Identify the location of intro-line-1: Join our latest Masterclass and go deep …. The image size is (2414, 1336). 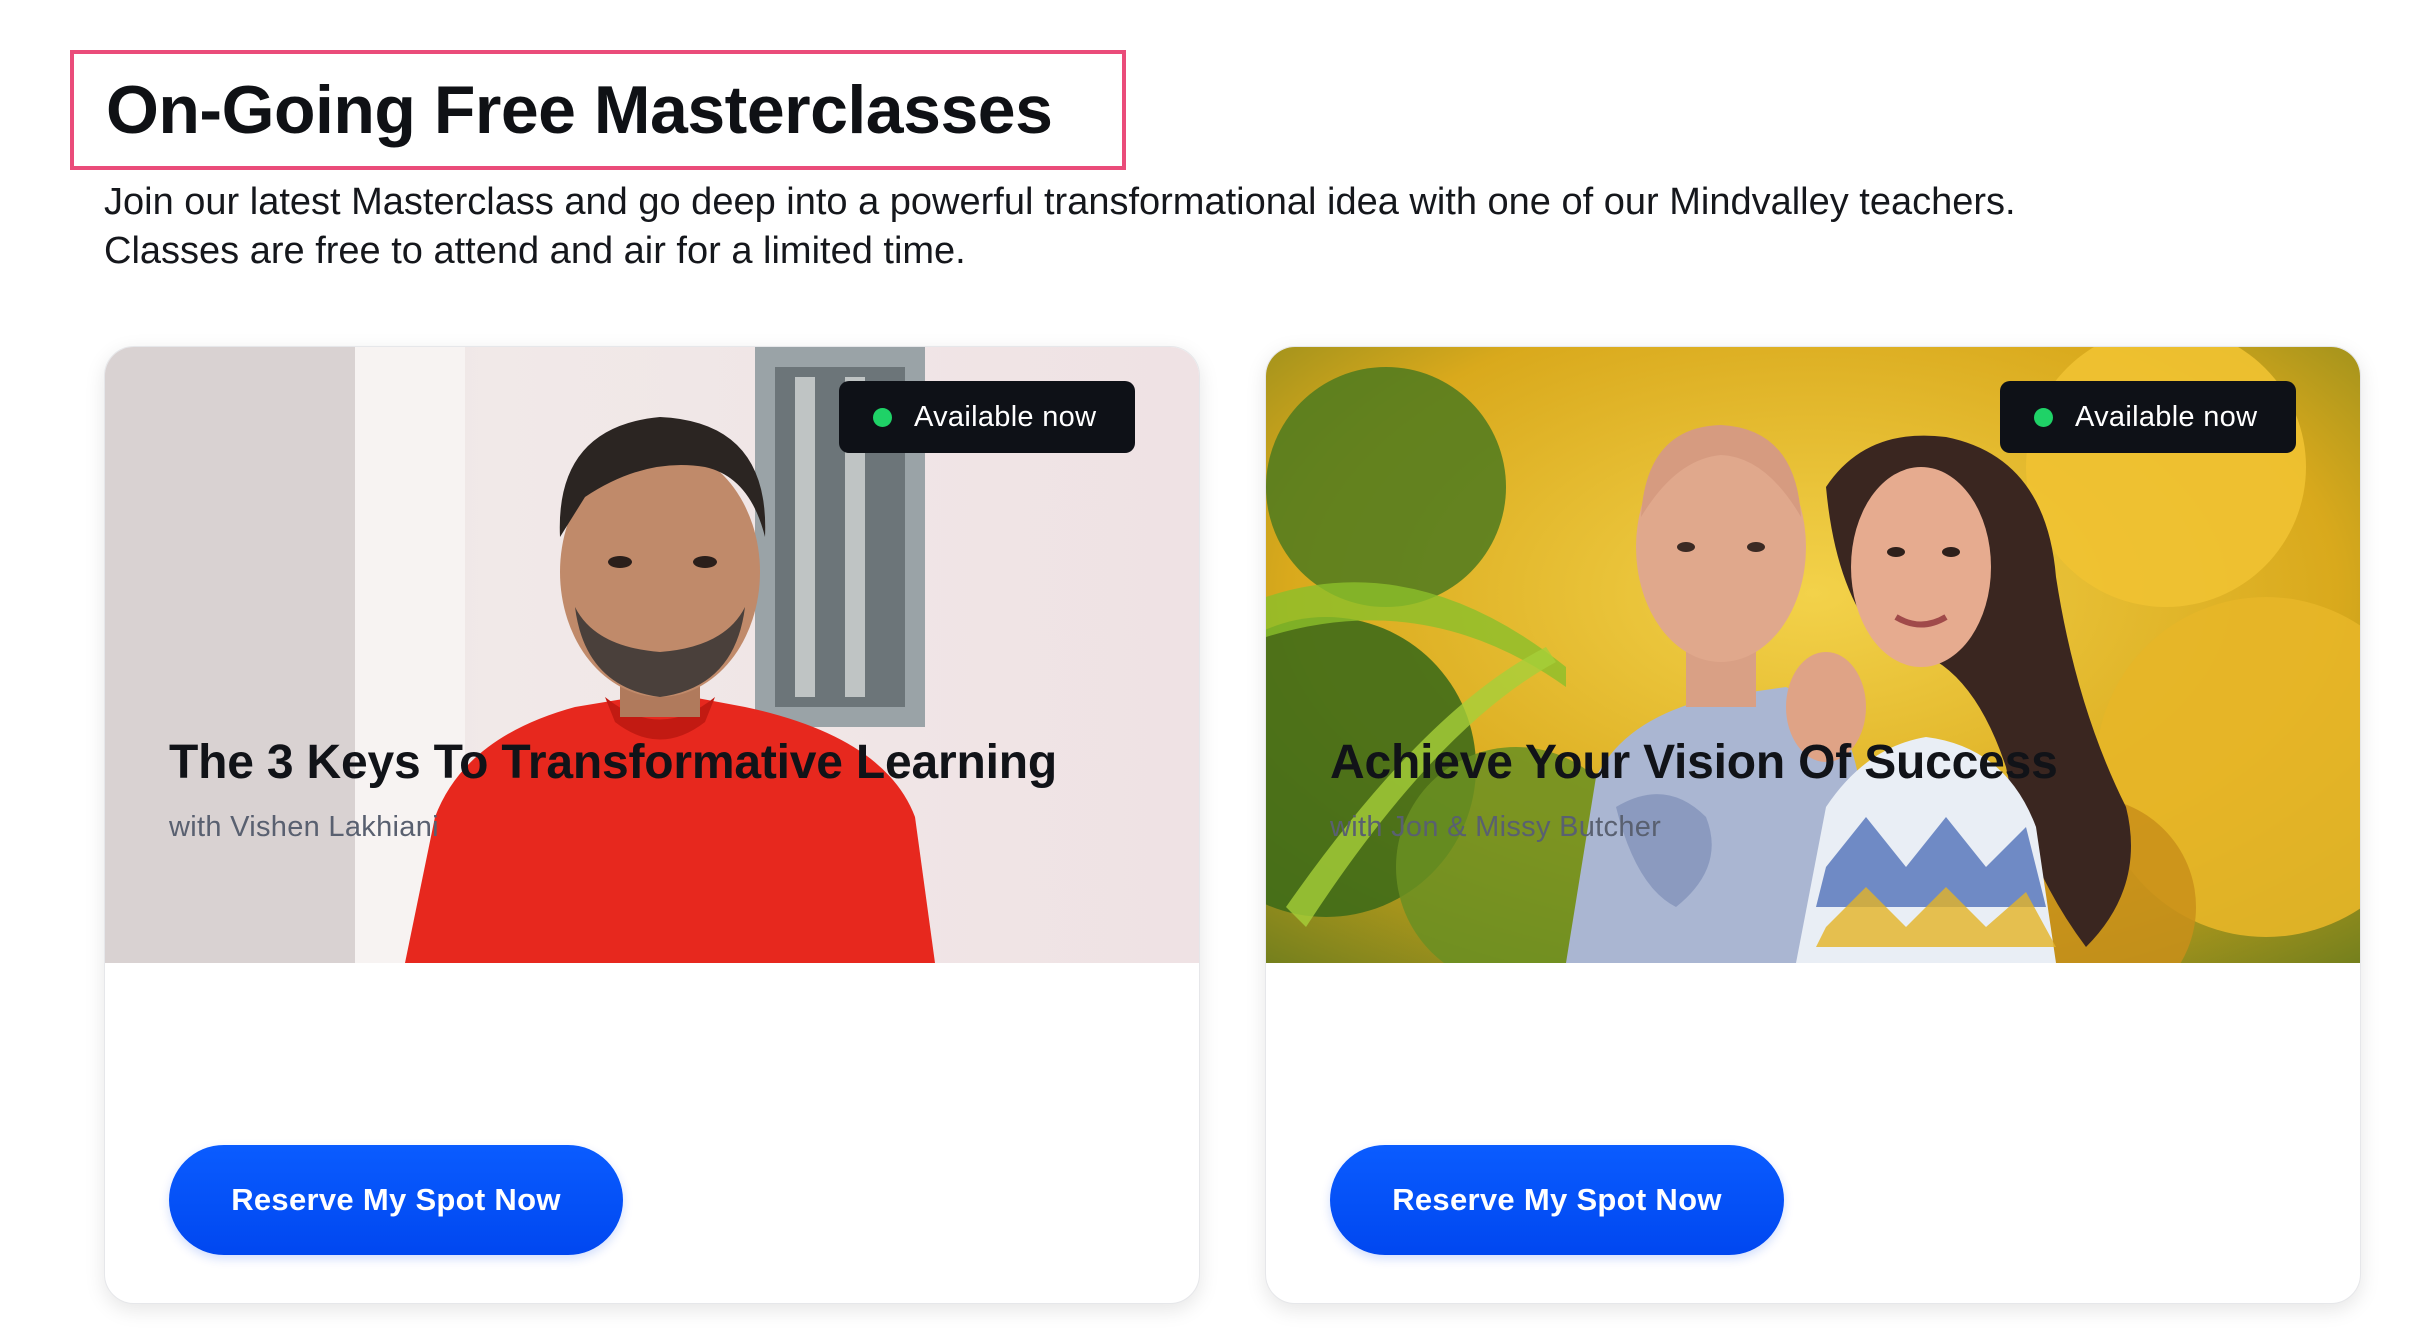
(1060, 202).